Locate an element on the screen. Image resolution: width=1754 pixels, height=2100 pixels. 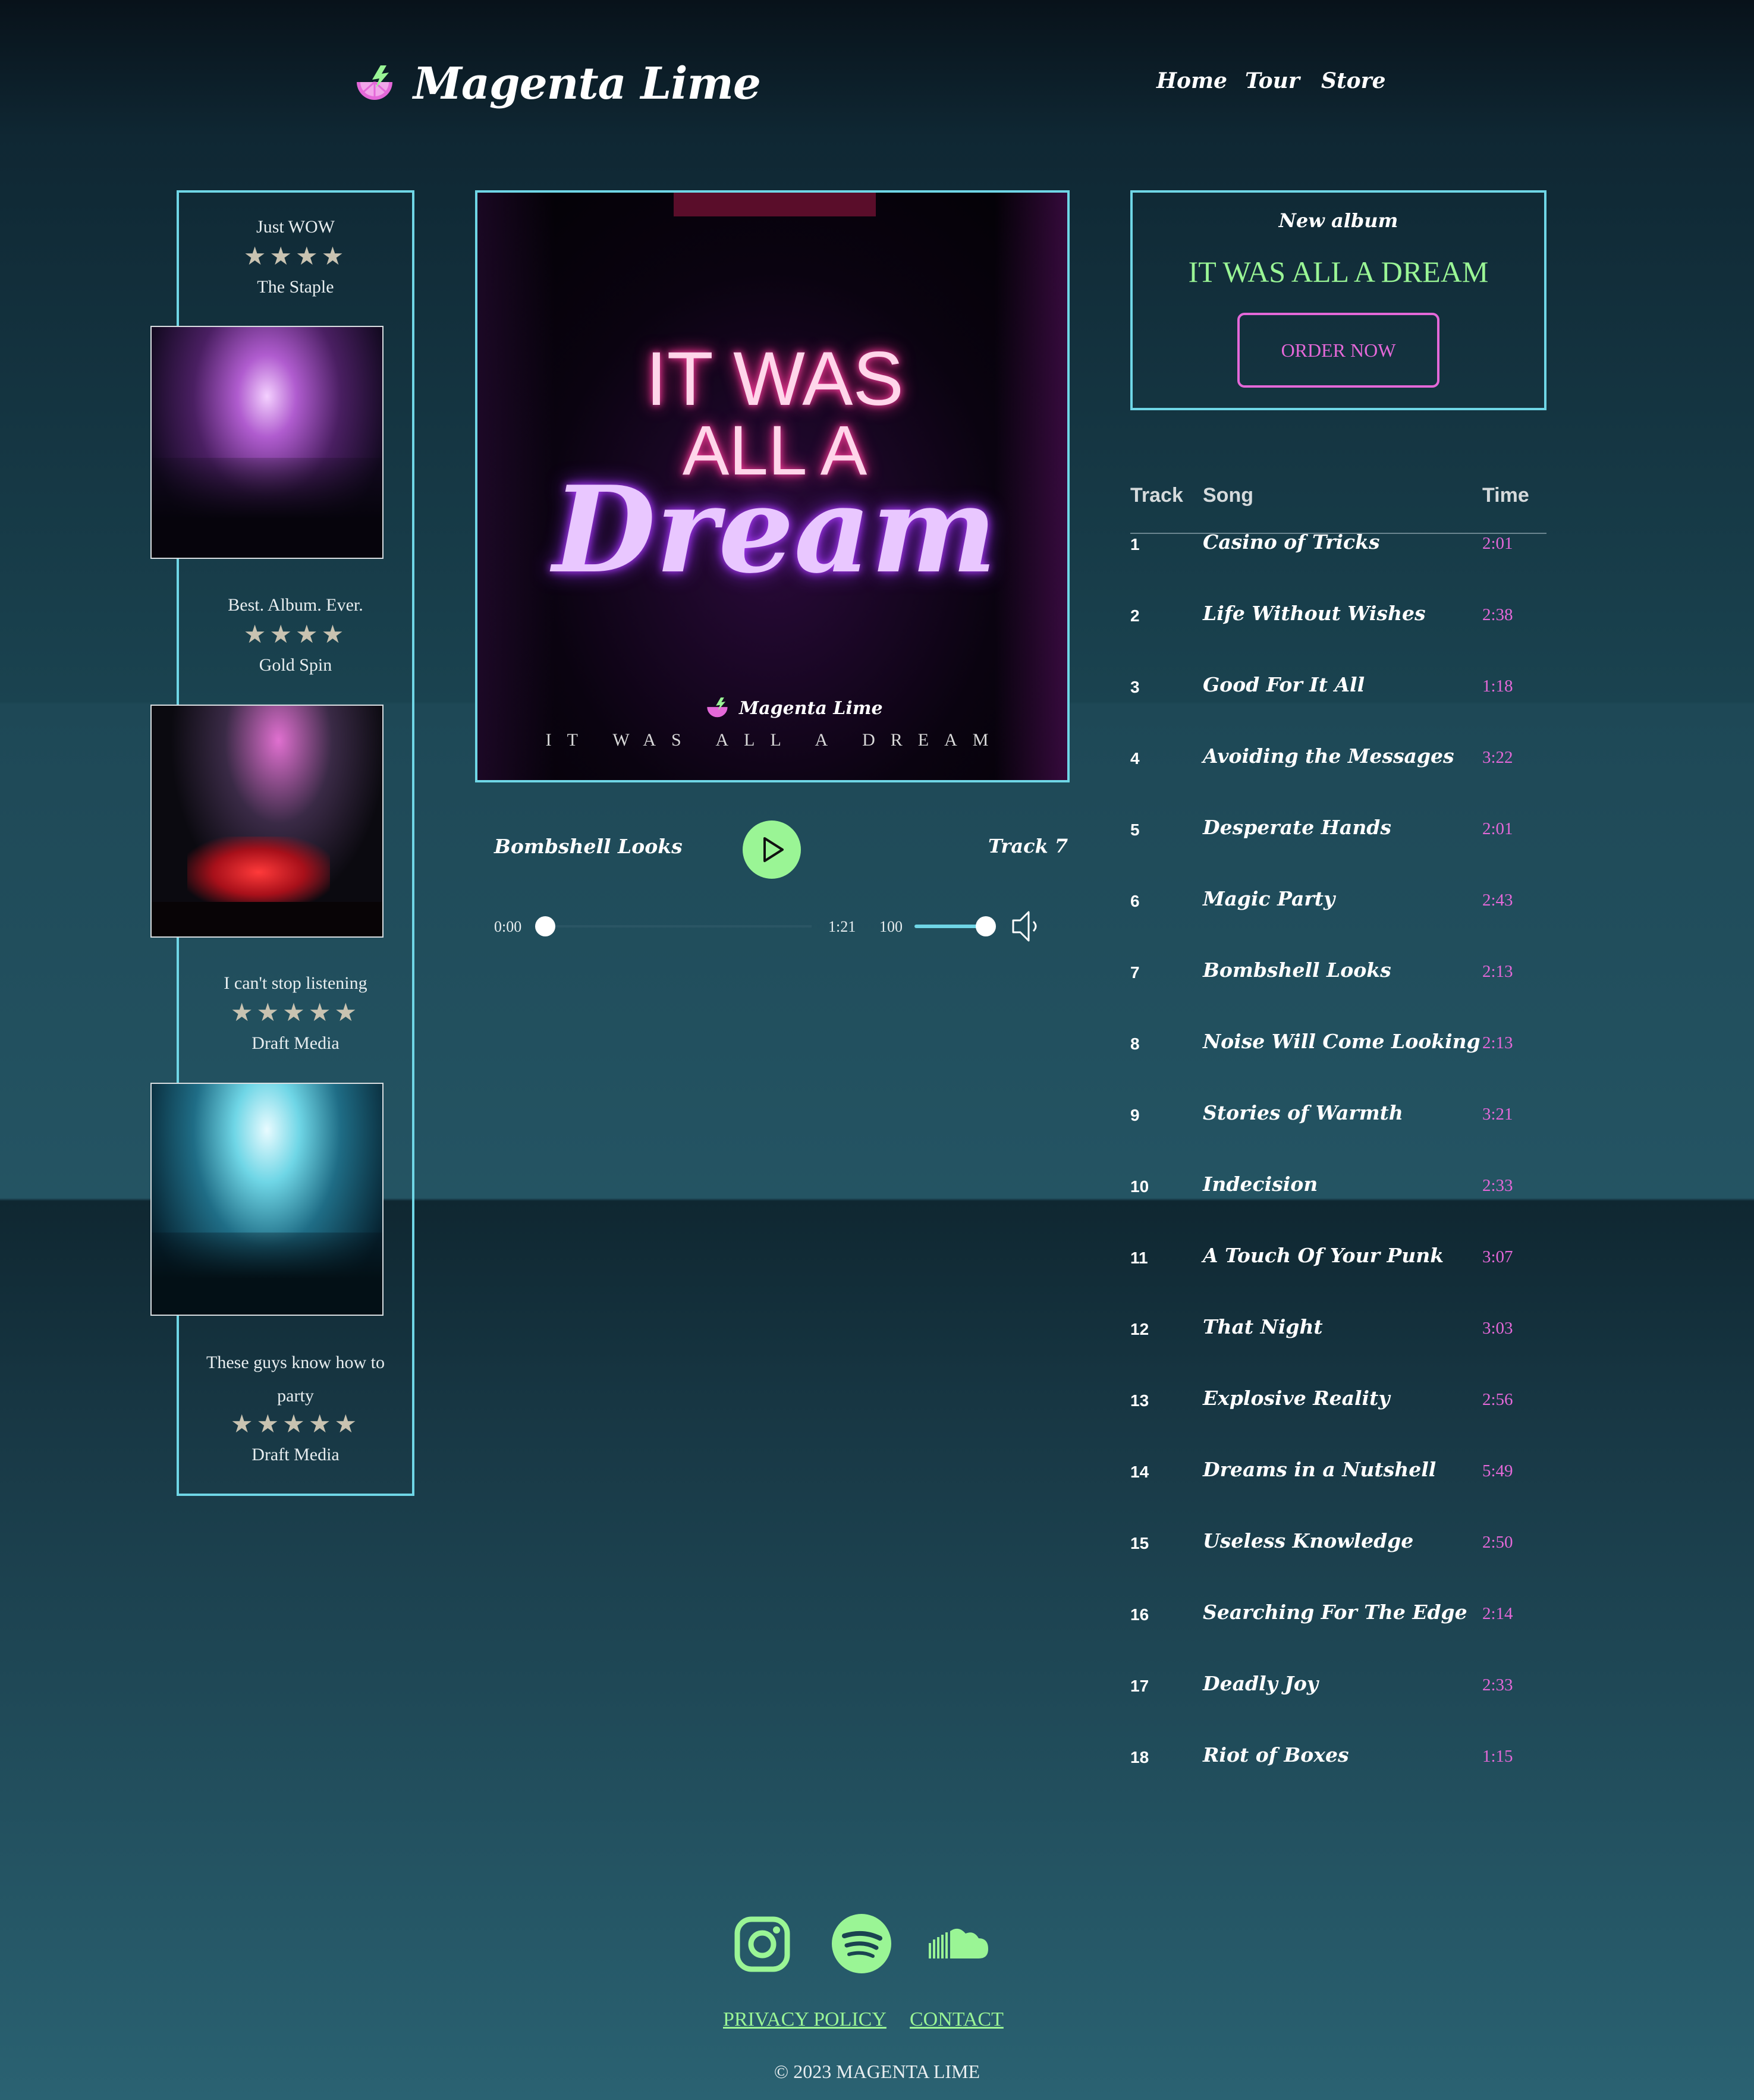
track-duration: 2:14 is located at coordinates (1497, 1613).